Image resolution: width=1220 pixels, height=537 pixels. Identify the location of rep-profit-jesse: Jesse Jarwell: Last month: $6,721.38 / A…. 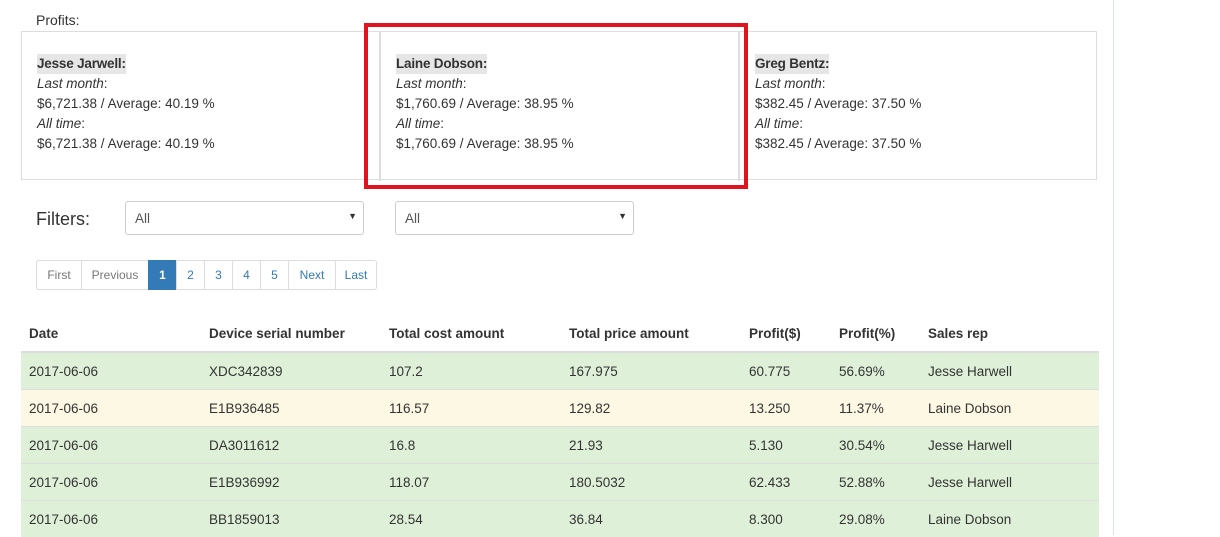
(126, 104).